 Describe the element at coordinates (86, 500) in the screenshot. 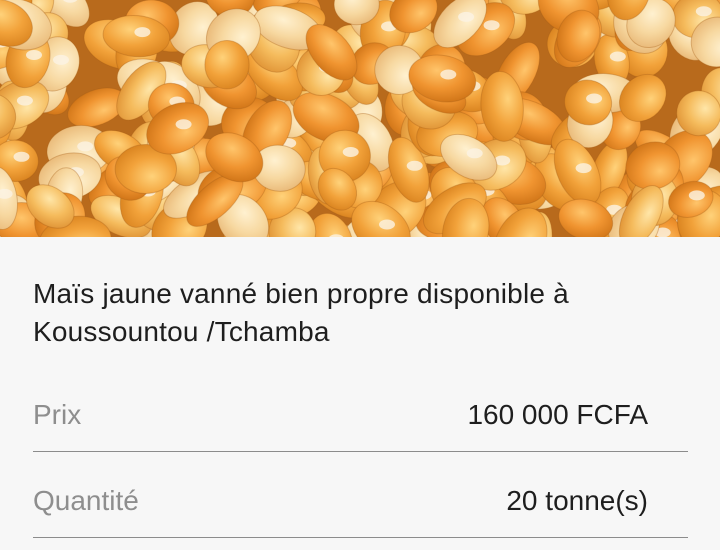

I see `quantity-label: Quantité` at that location.